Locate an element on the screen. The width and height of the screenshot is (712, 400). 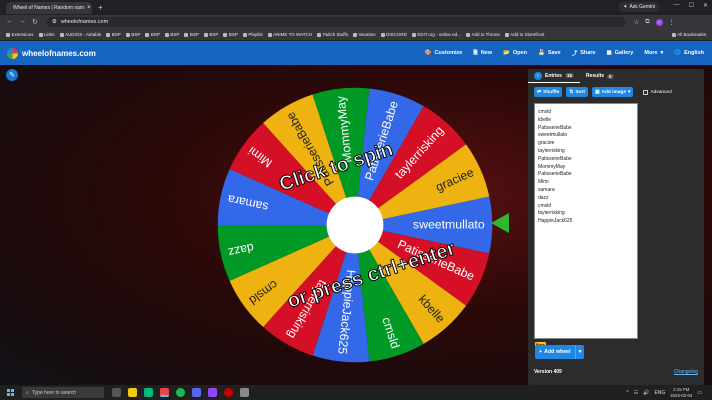
close-window-icon: ✕ is located at coordinates (705, 5).